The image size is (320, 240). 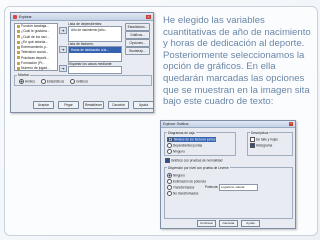 What do you see at coordinates (179, 175) in the screenshot?
I see `spread-none-label: Ninguno` at bounding box center [179, 175].